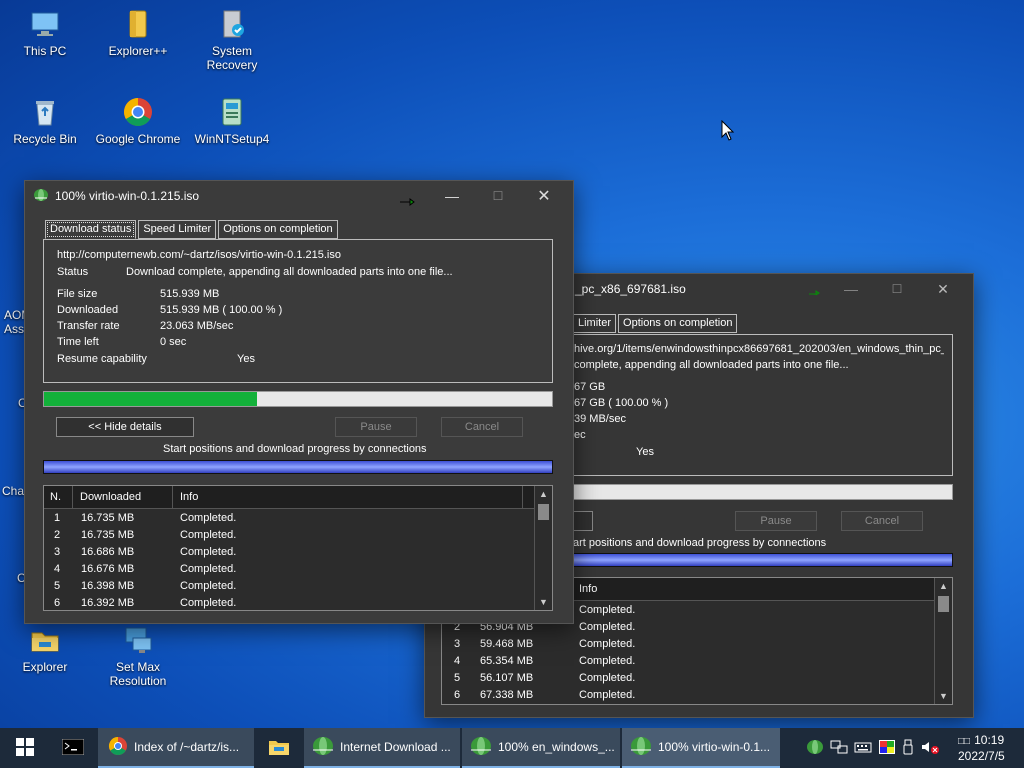 The image size is (1024, 768). What do you see at coordinates (232, 112) in the screenshot?
I see `setup-icon` at bounding box center [232, 112].